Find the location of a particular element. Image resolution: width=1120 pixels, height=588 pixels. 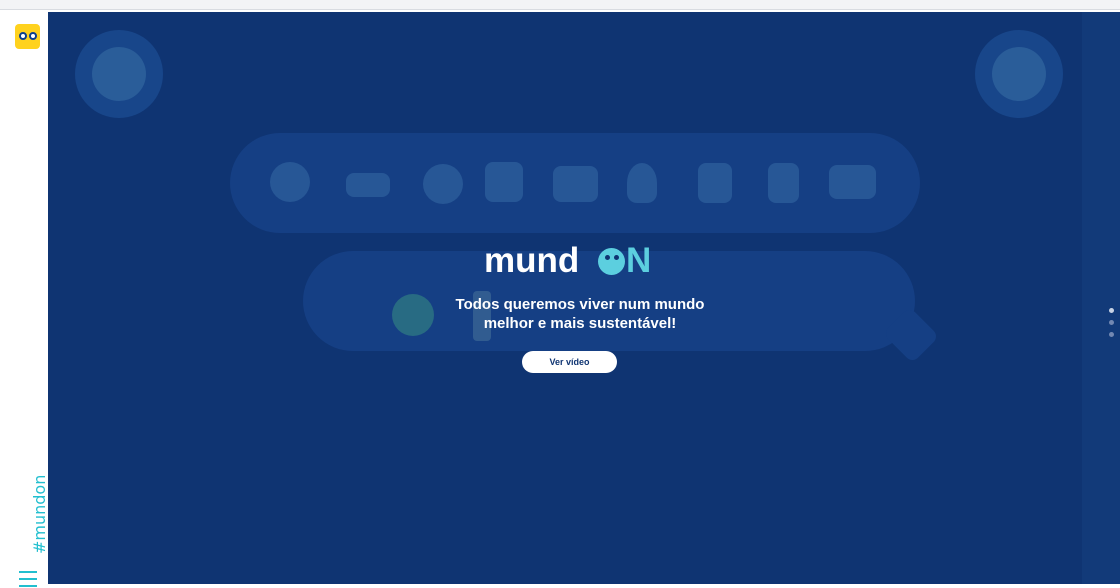

hamburger-menu-icon is located at coordinates (28, 579).